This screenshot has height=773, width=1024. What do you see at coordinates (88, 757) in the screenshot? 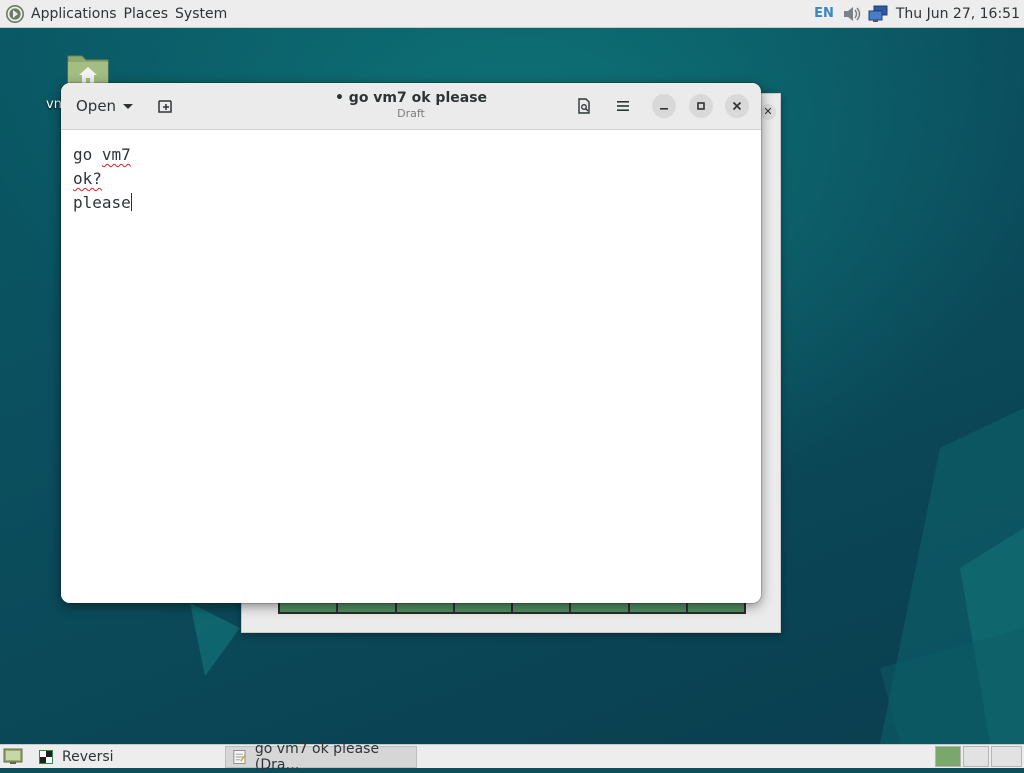
I see `taskbar-item-label: Reversi` at bounding box center [88, 757].